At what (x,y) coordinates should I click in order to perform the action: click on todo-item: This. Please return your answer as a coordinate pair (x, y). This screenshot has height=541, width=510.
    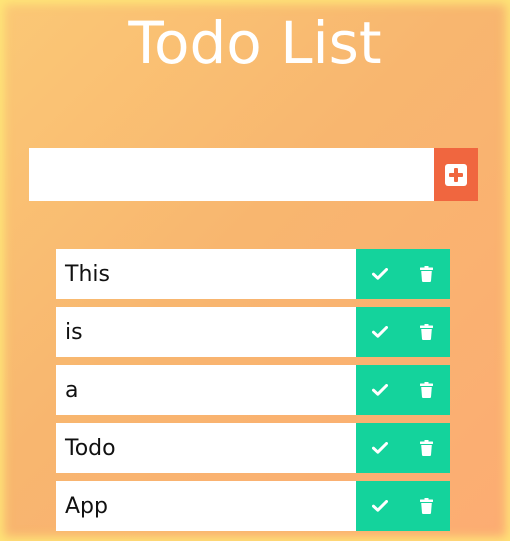
    Looking at the image, I should click on (253, 274).